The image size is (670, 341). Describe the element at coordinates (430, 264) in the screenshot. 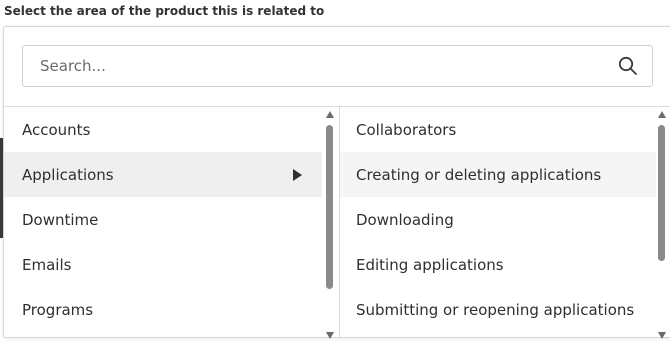

I see `subcategory-label: Editing applications` at that location.